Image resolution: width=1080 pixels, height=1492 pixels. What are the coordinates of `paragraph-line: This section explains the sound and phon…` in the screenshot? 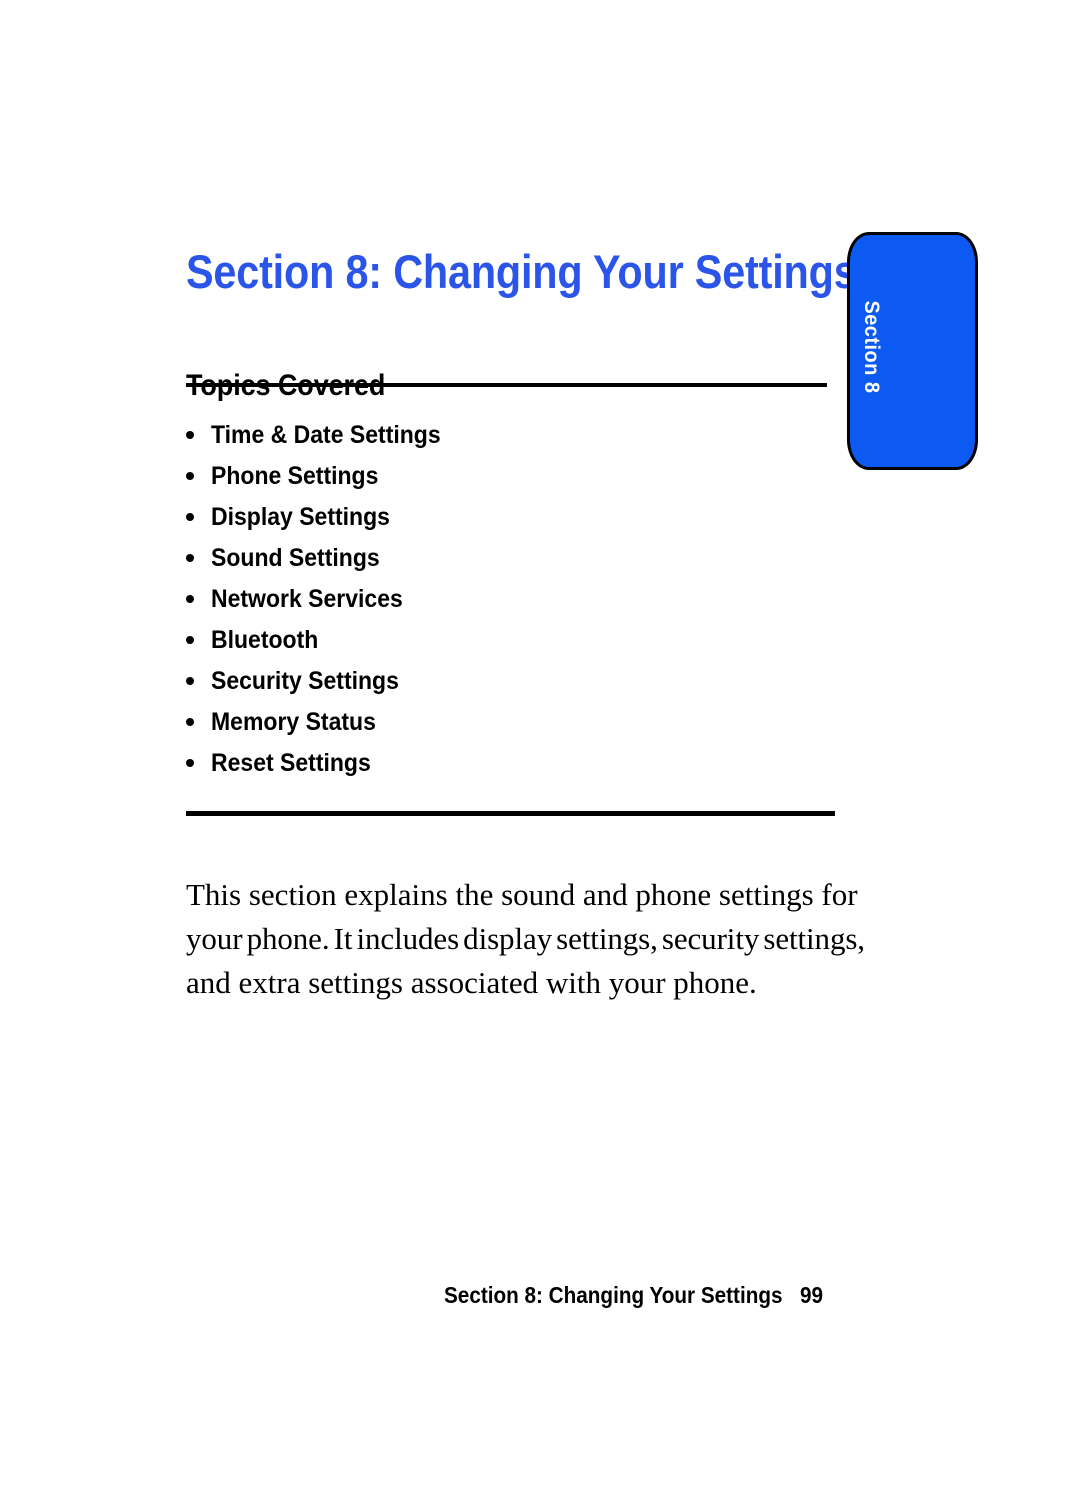 It's located at (522, 894).